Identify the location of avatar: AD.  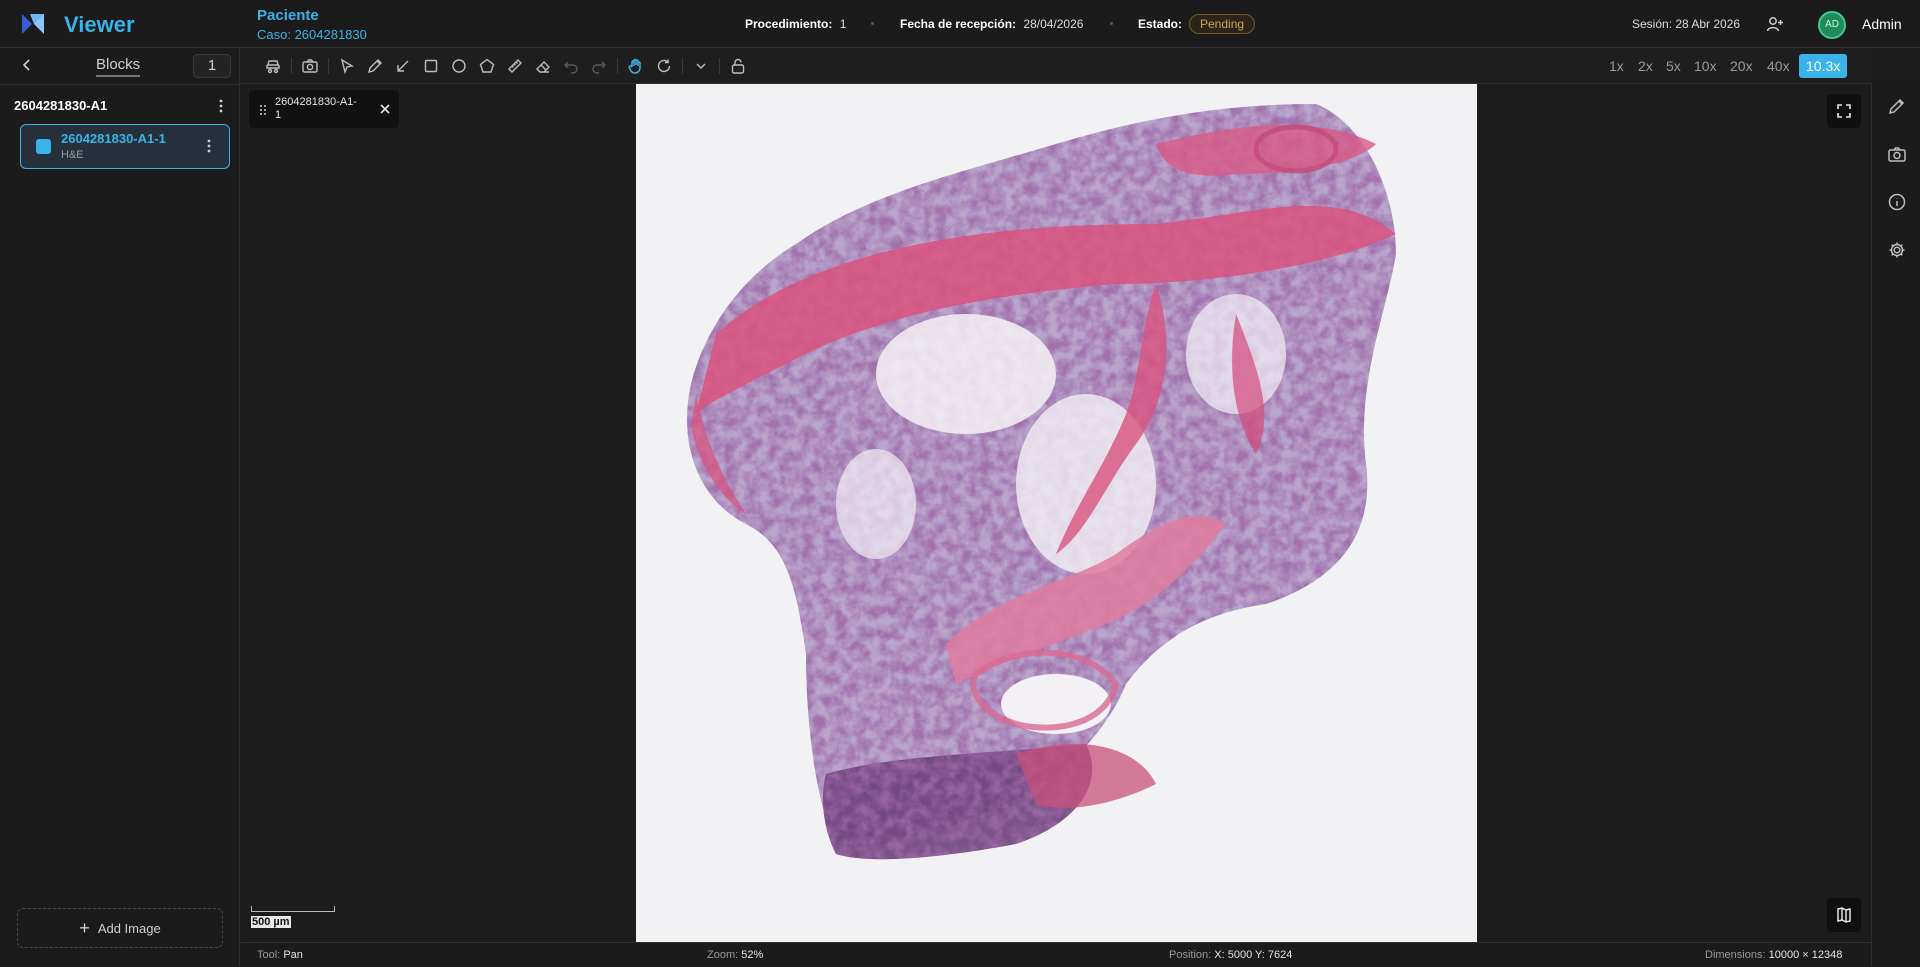
(1832, 25).